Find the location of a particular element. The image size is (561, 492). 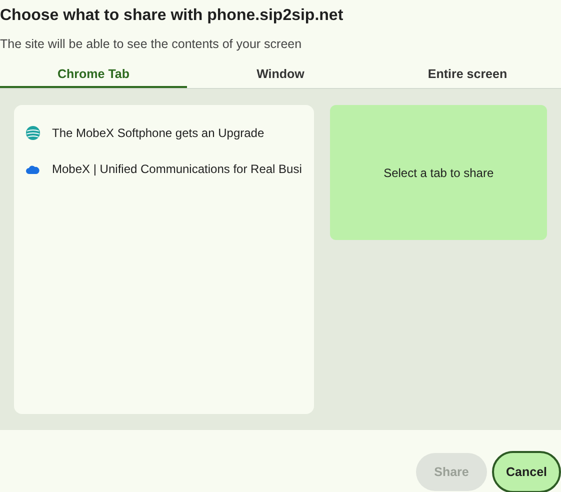

tab: Window is located at coordinates (280, 75).